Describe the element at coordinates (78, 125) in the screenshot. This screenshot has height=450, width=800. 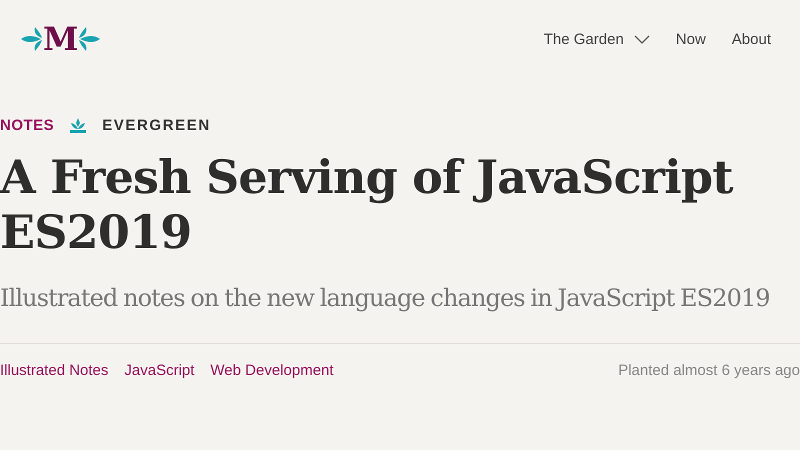
I see `plant-icon` at that location.